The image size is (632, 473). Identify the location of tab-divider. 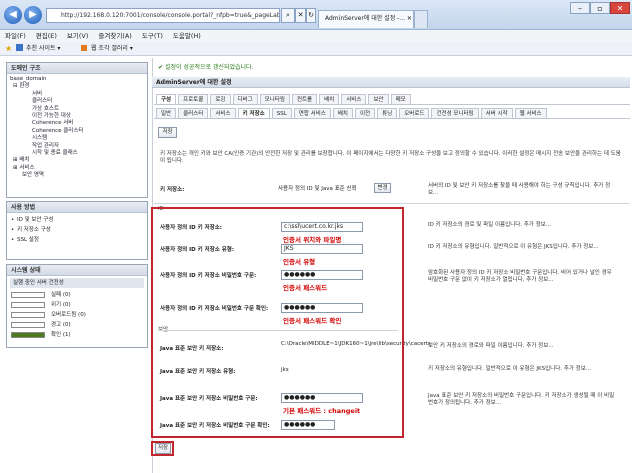
(392, 104).